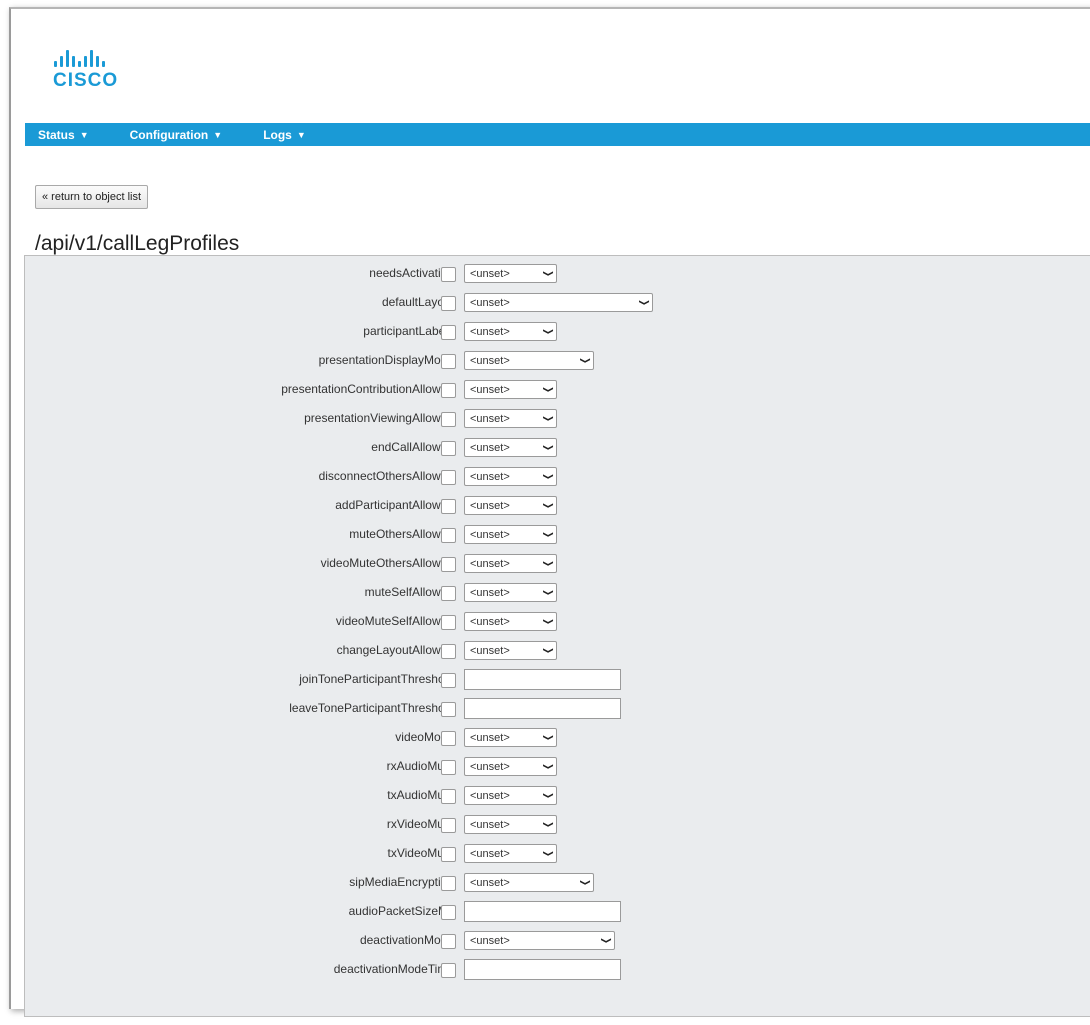 This screenshot has height=1025, width=1090. I want to click on presentationViewingAllowed-checkbox, so click(448, 419).